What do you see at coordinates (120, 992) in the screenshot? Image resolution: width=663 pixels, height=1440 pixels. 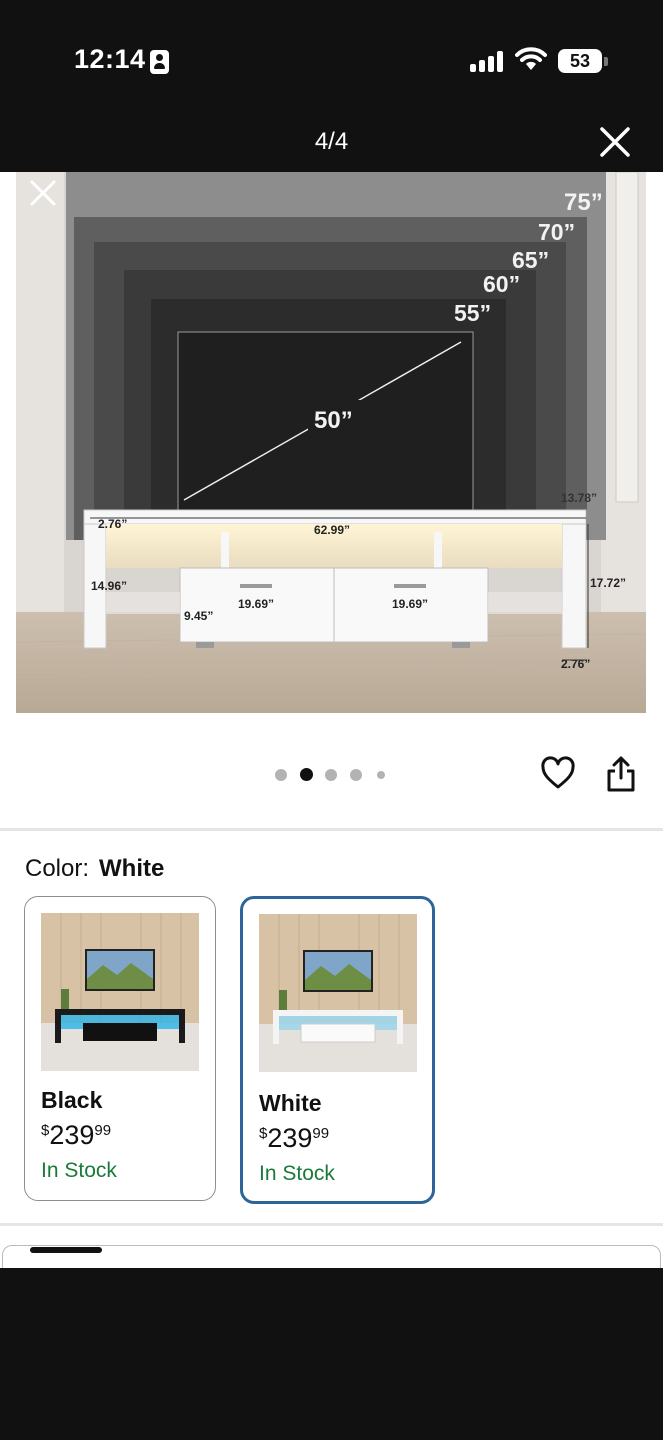 I see `product-thumbnail-black` at bounding box center [120, 992].